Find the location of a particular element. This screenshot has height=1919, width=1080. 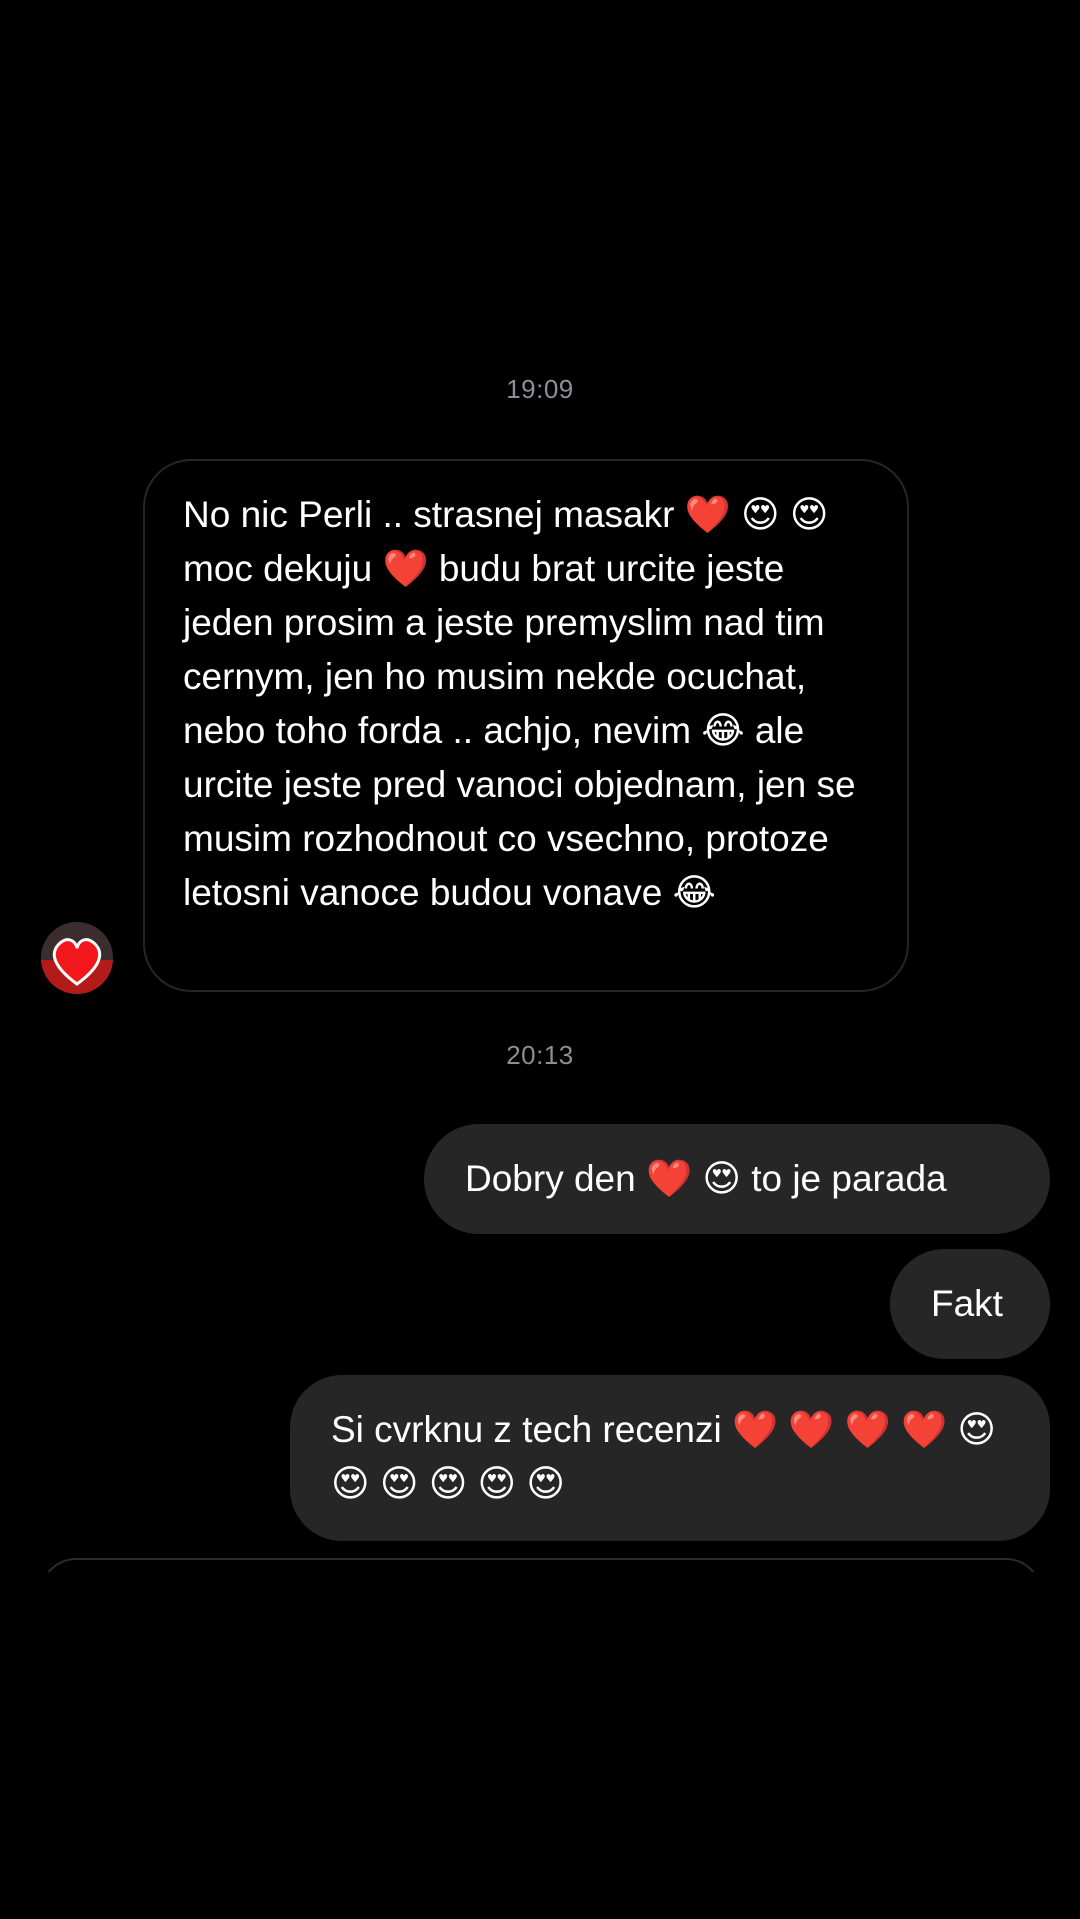

outgoing-message-text: Fakt is located at coordinates (967, 1303).